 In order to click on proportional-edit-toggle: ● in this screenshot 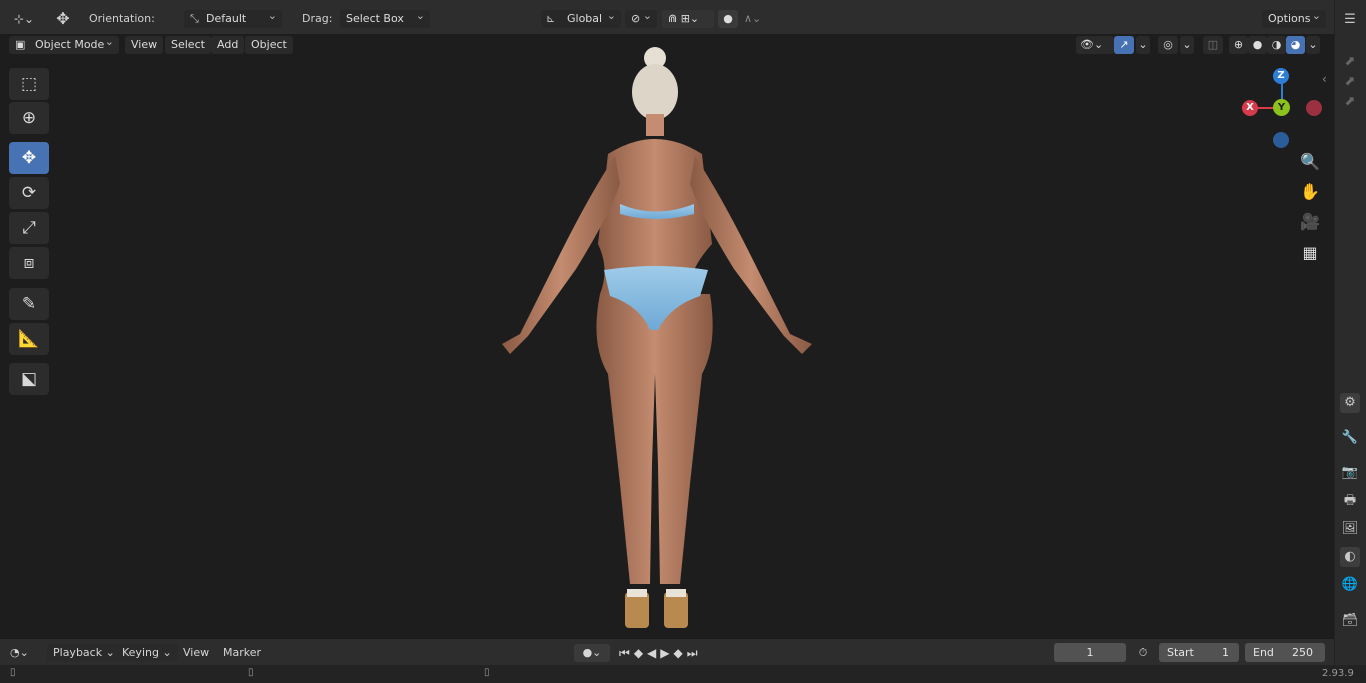, I will do `click(728, 19)`.